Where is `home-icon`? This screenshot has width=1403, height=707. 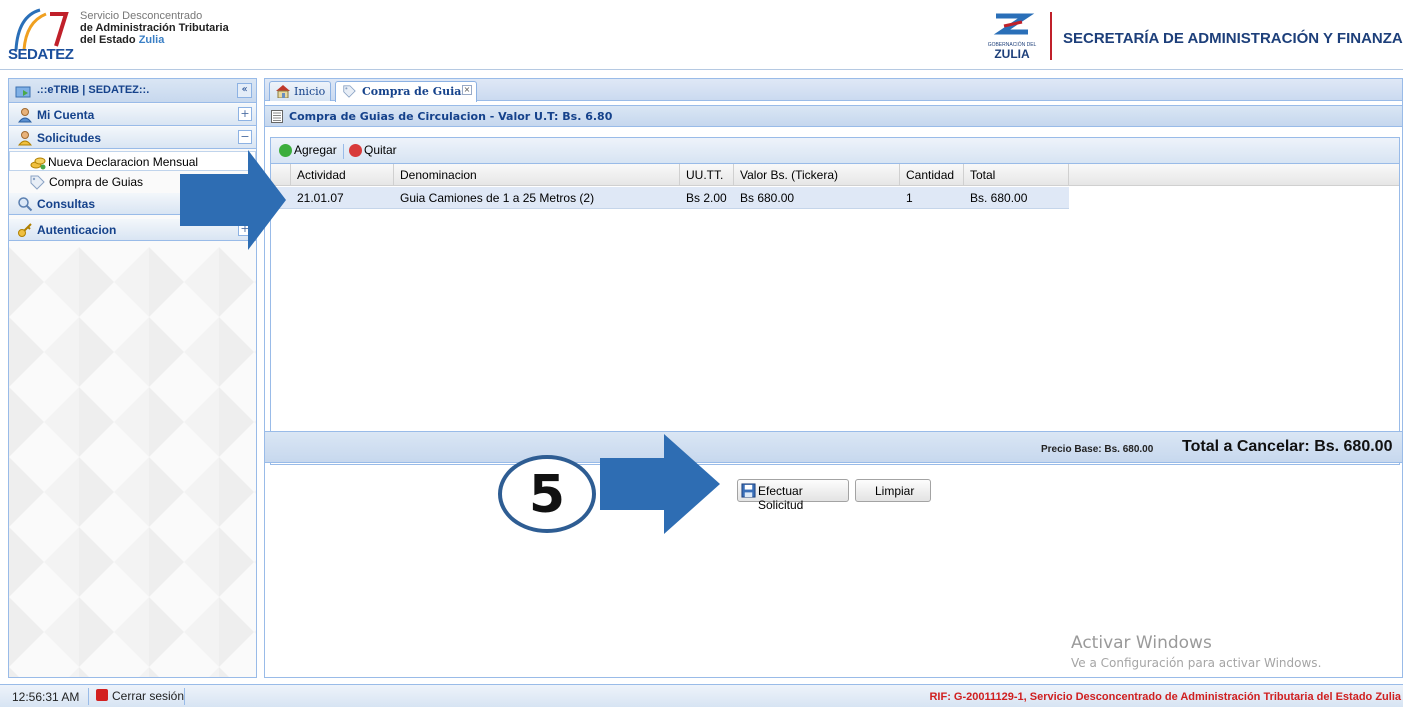 home-icon is located at coordinates (283, 91).